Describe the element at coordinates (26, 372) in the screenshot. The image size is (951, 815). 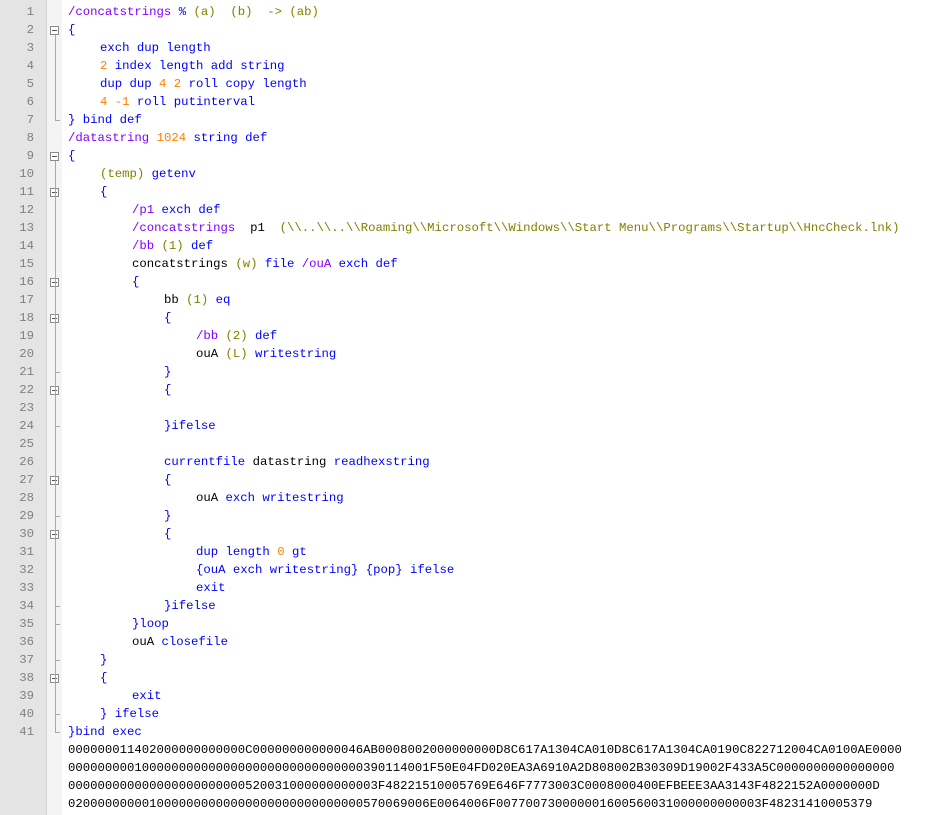
I see `line-number: 21` at that location.